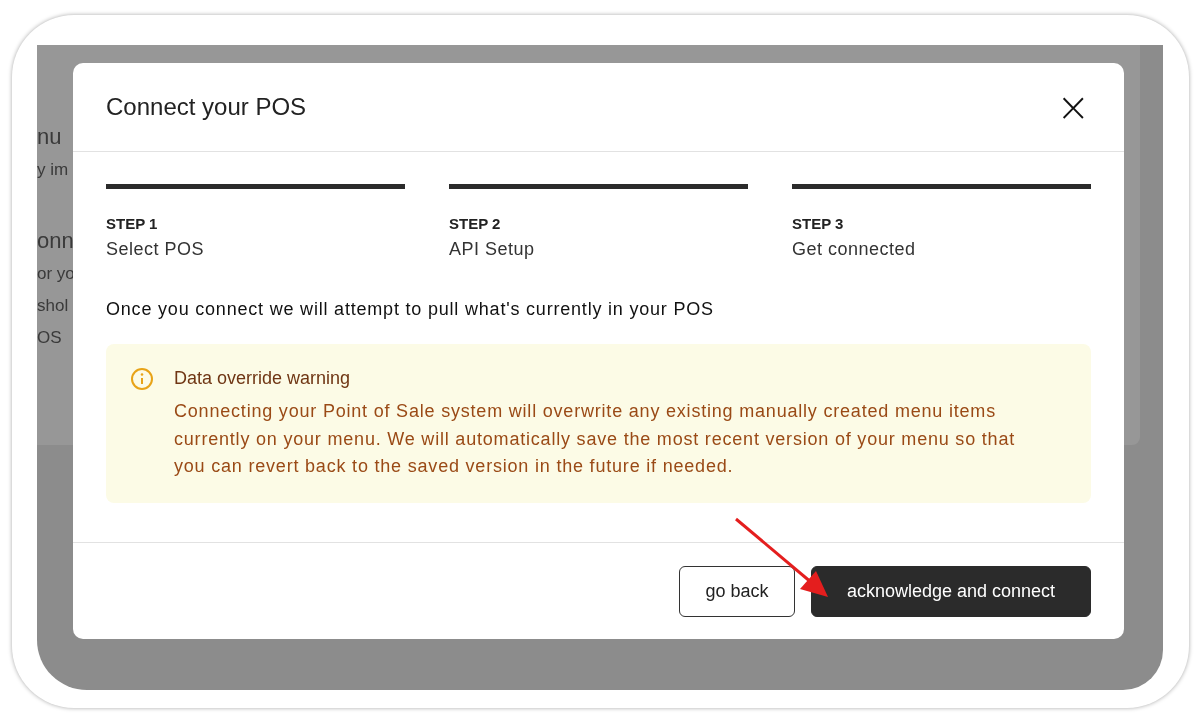  I want to click on background-text: shol, so click(53, 306).